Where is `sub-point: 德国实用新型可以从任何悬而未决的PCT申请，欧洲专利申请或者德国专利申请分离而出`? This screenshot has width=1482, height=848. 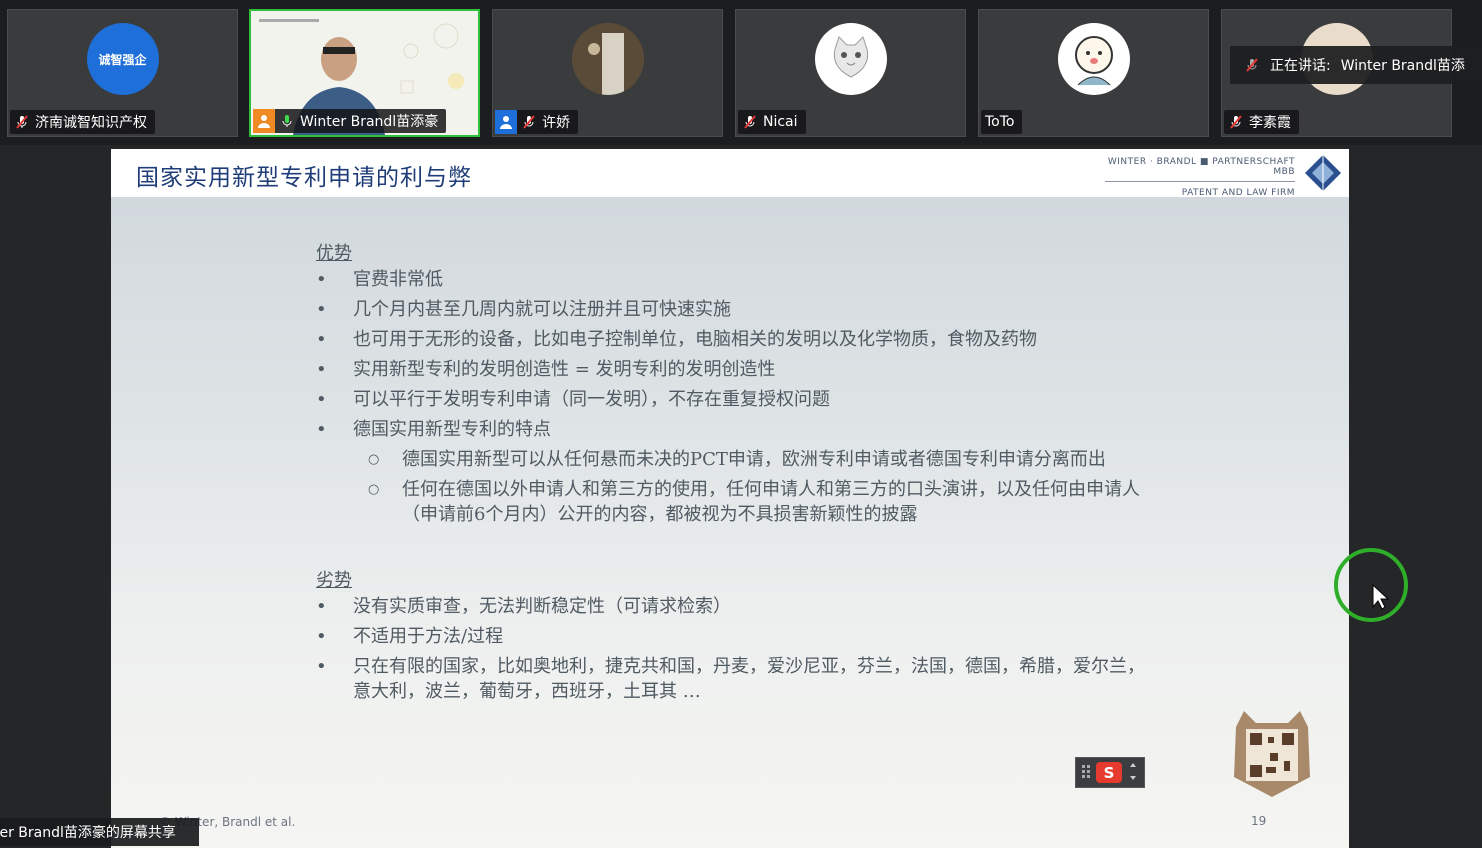
sub-point: 德国实用新型可以从任何悬而未决的PCT申请，欧洲专利申请或者德国专利申请分离而出 is located at coordinates (731, 459).